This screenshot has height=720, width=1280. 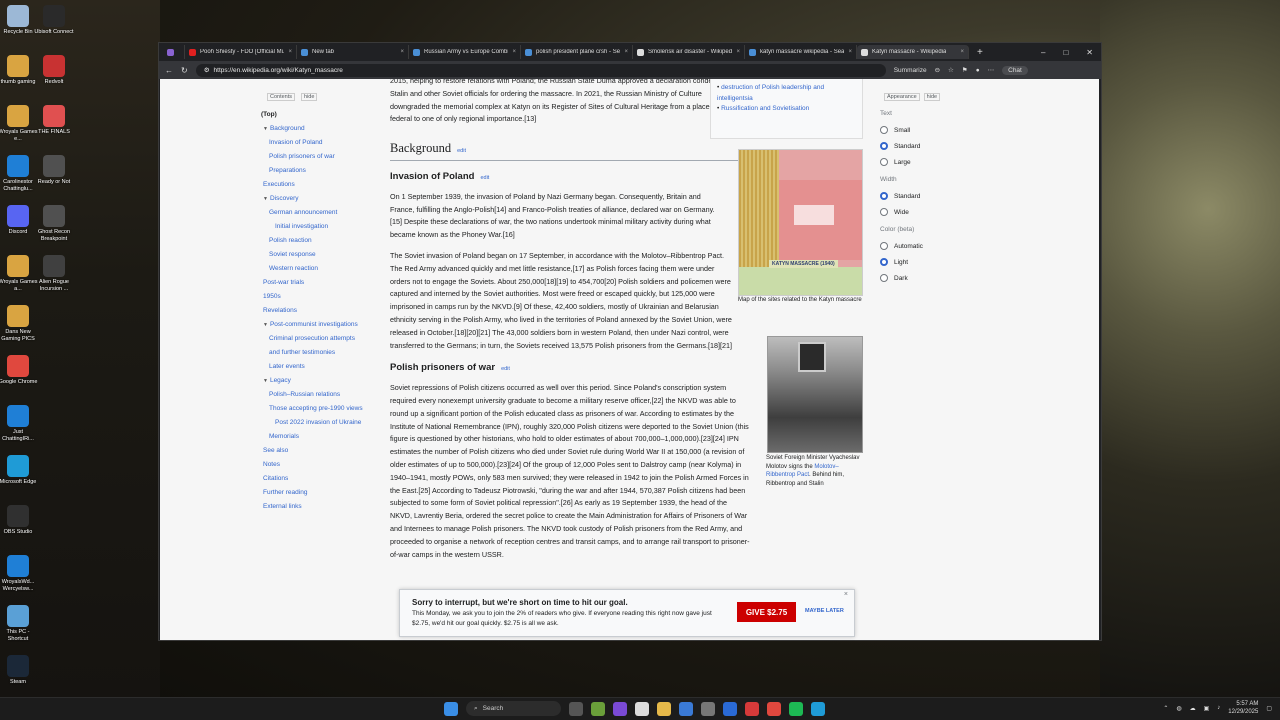 I want to click on refresh-icon: ↻, so click(x=184, y=70).